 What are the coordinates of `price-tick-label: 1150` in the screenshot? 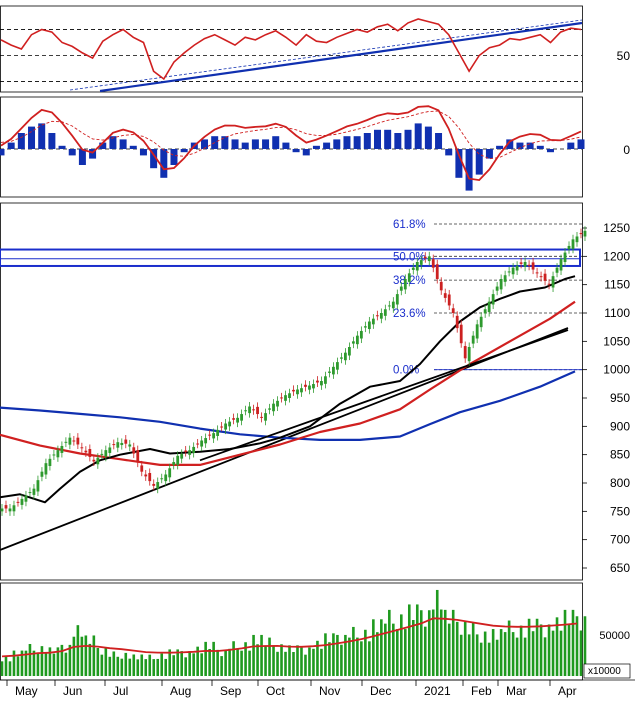 It's located at (617, 285).